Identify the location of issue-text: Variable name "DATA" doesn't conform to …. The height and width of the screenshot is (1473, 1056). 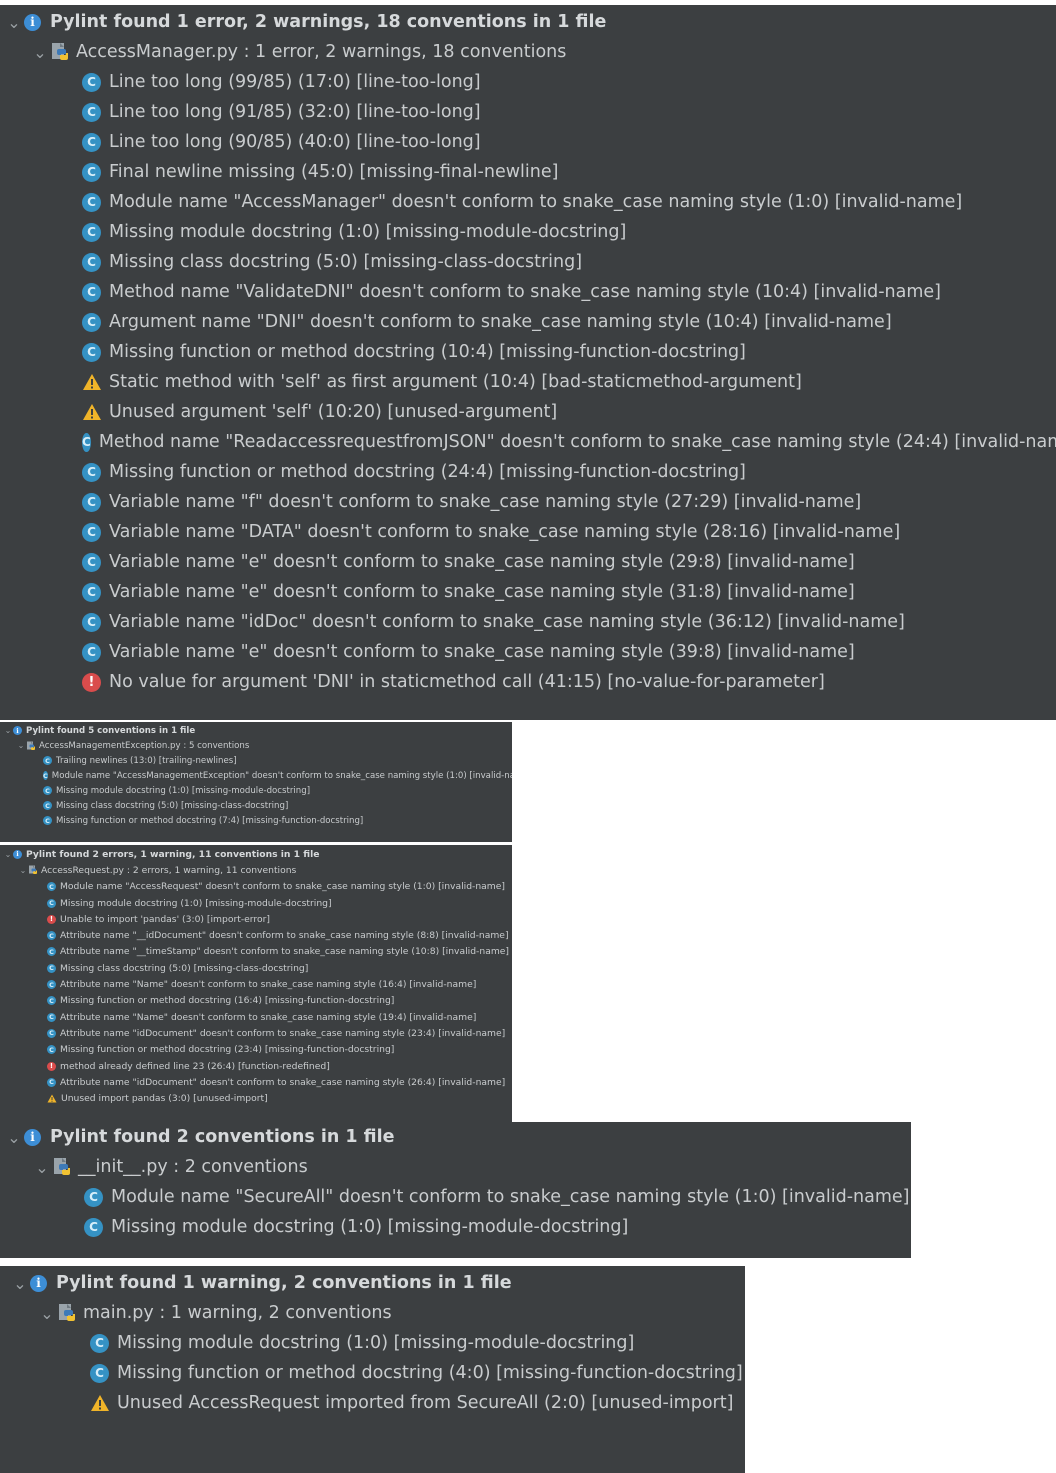
(505, 532).